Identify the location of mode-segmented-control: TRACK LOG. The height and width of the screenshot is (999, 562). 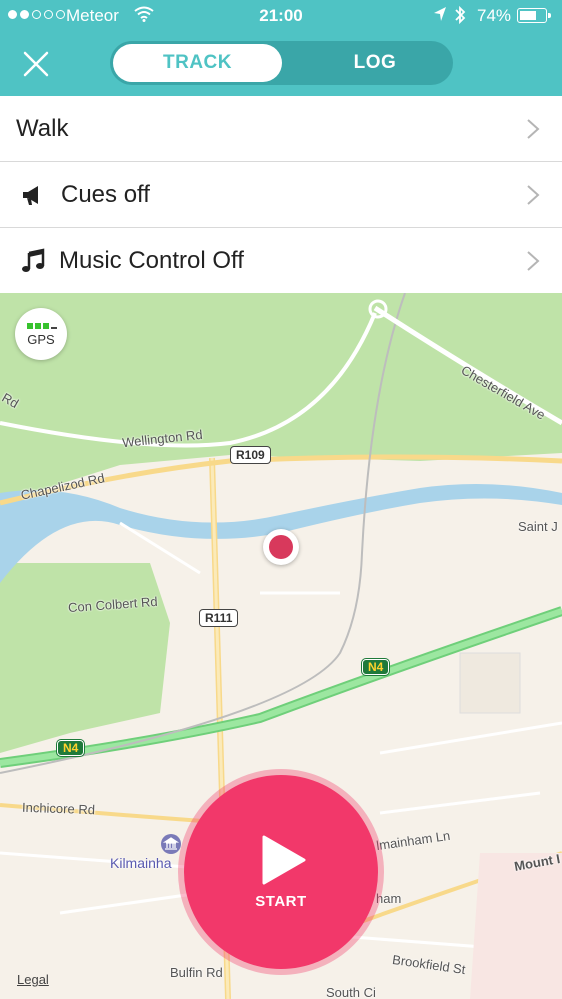
(281, 63).